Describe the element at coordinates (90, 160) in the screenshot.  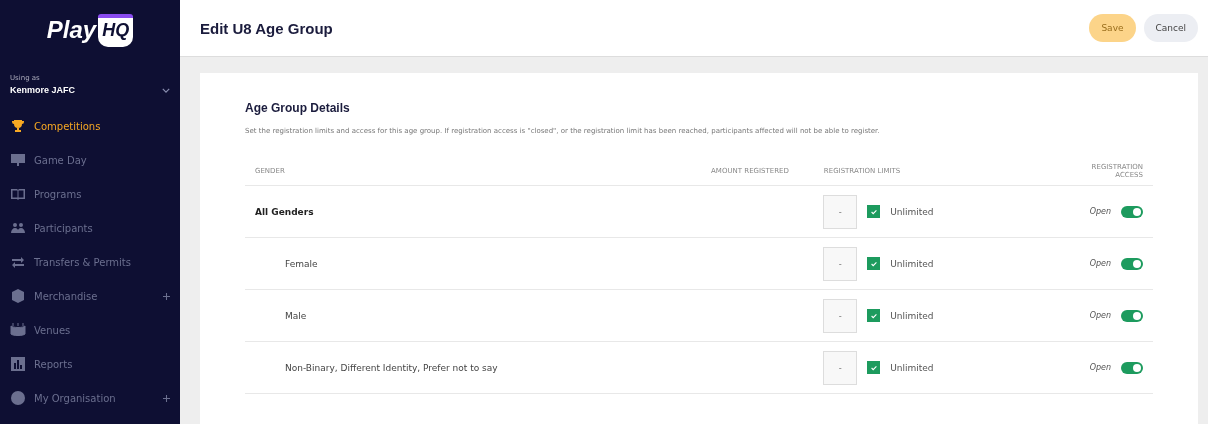
I see `nav-item: Game Day` at that location.